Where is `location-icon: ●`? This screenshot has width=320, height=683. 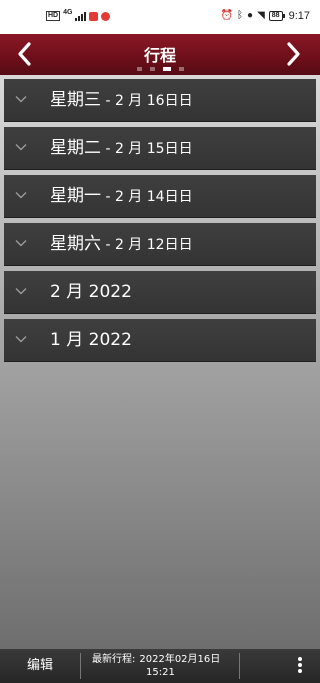
location-icon: ● is located at coordinates (250, 15).